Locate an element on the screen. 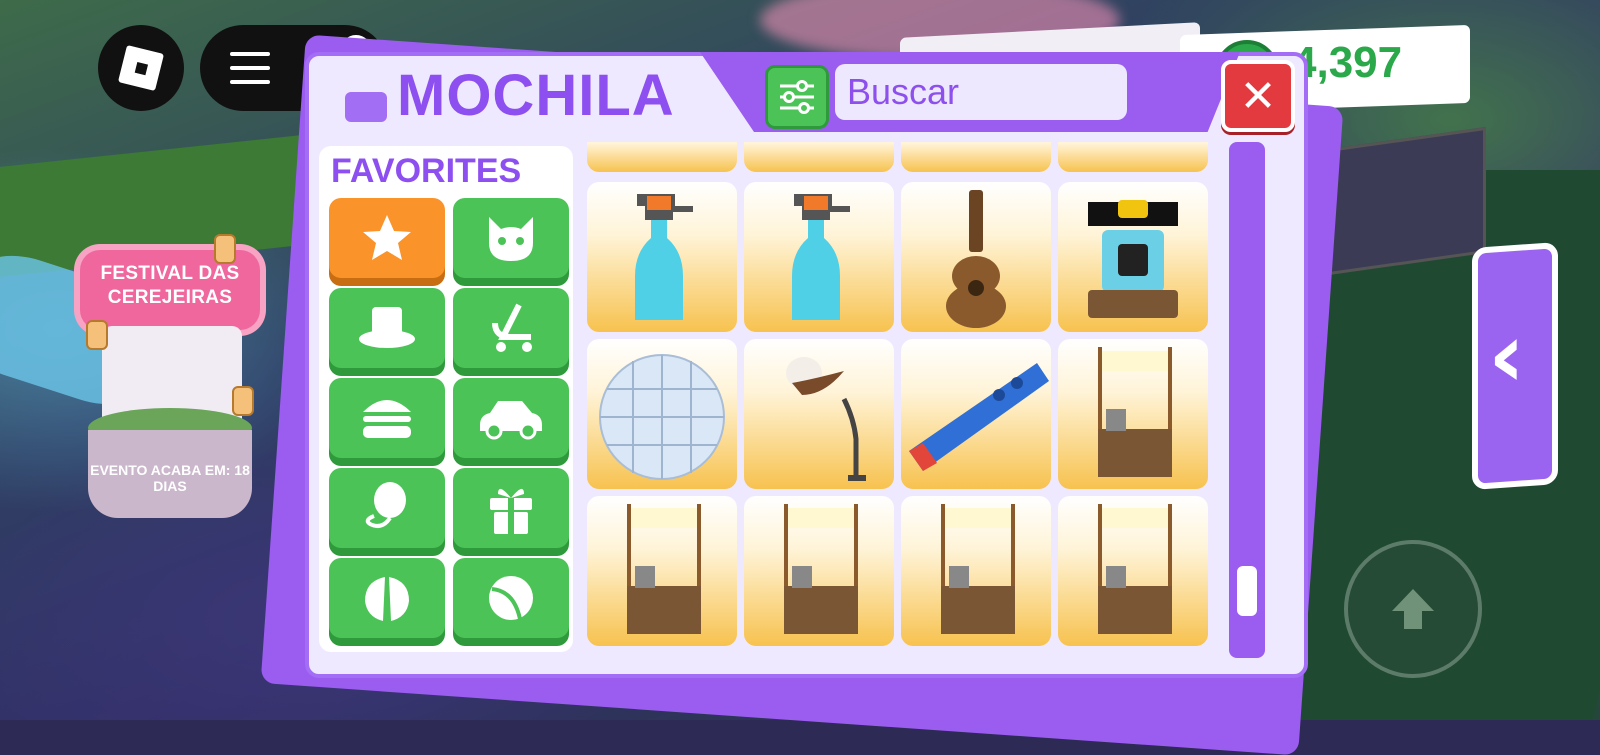  backpack-header: MOCHILA ✕ is located at coordinates (806, 96).